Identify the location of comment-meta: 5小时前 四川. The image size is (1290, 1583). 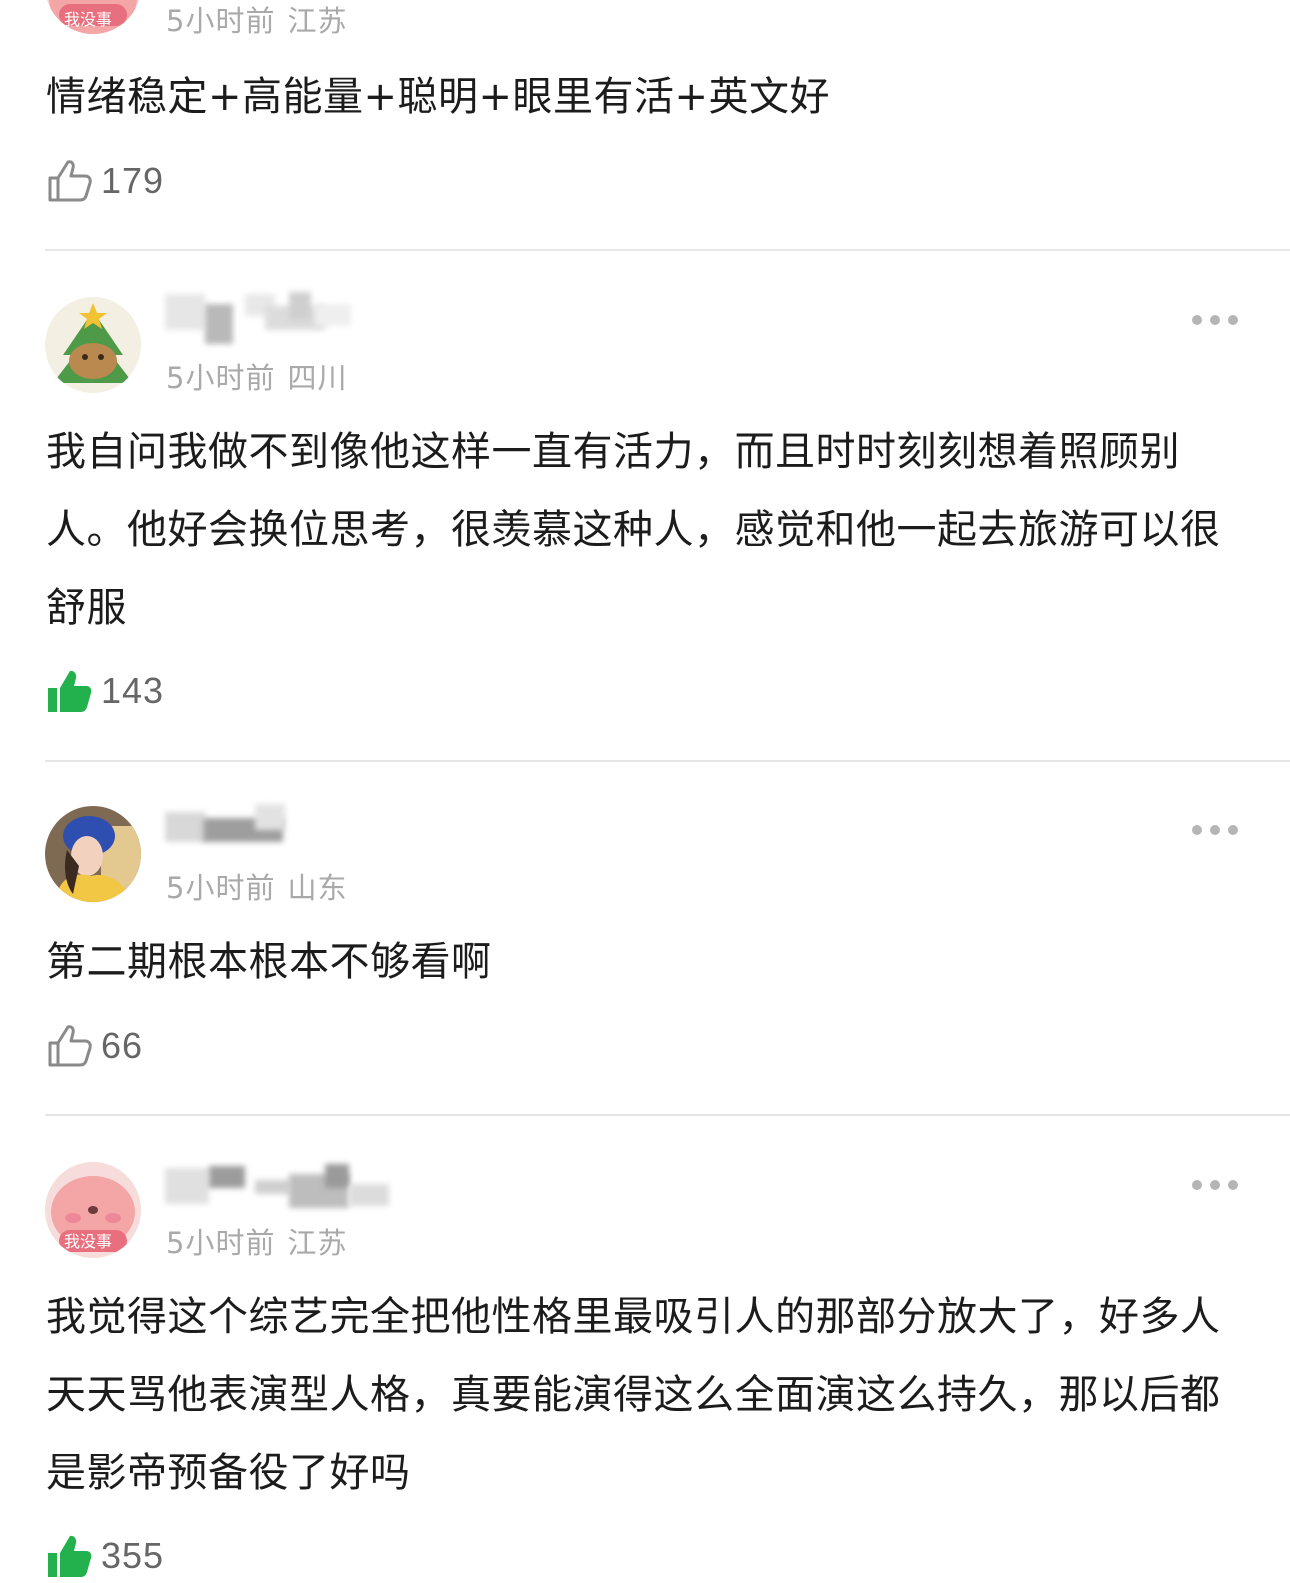
(256, 376).